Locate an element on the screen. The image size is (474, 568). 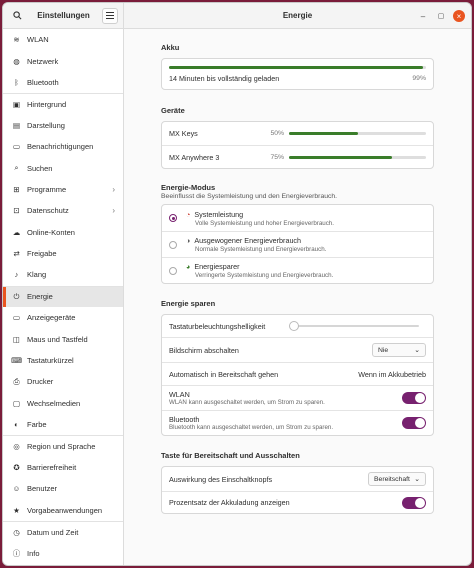
sidebar-item-label: Klang is located at coordinates (37, 275).